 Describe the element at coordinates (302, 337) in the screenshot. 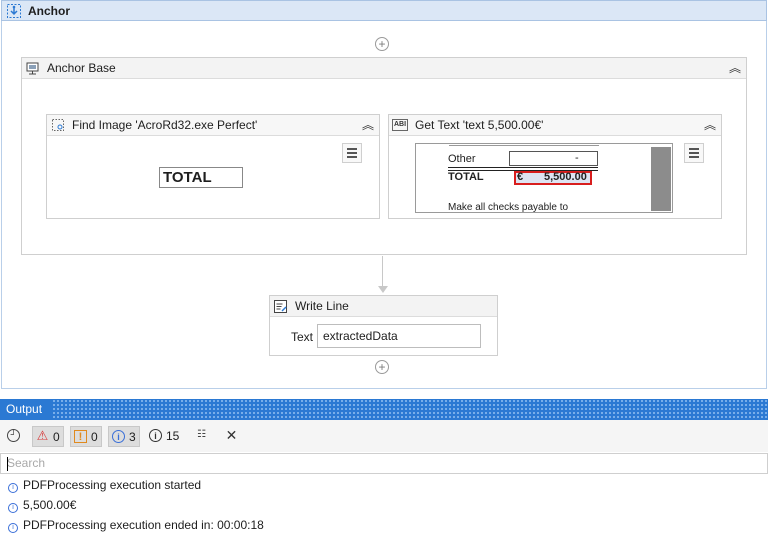

I see `write-line-text-label: Text` at that location.